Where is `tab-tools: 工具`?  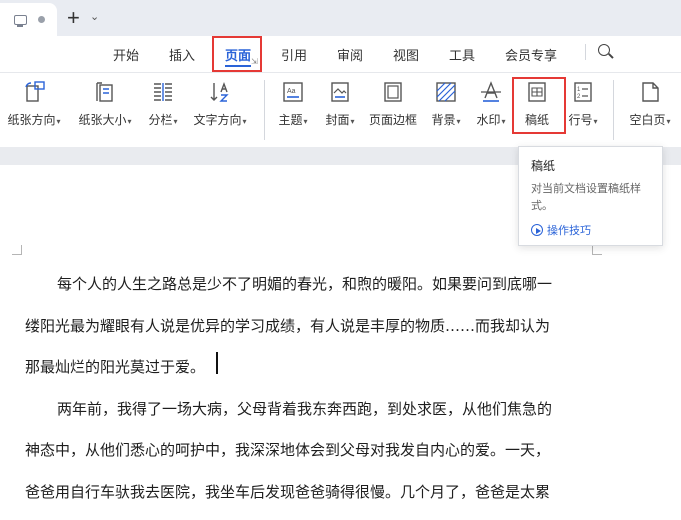
tab-tools: 工具 is located at coordinates (462, 54).